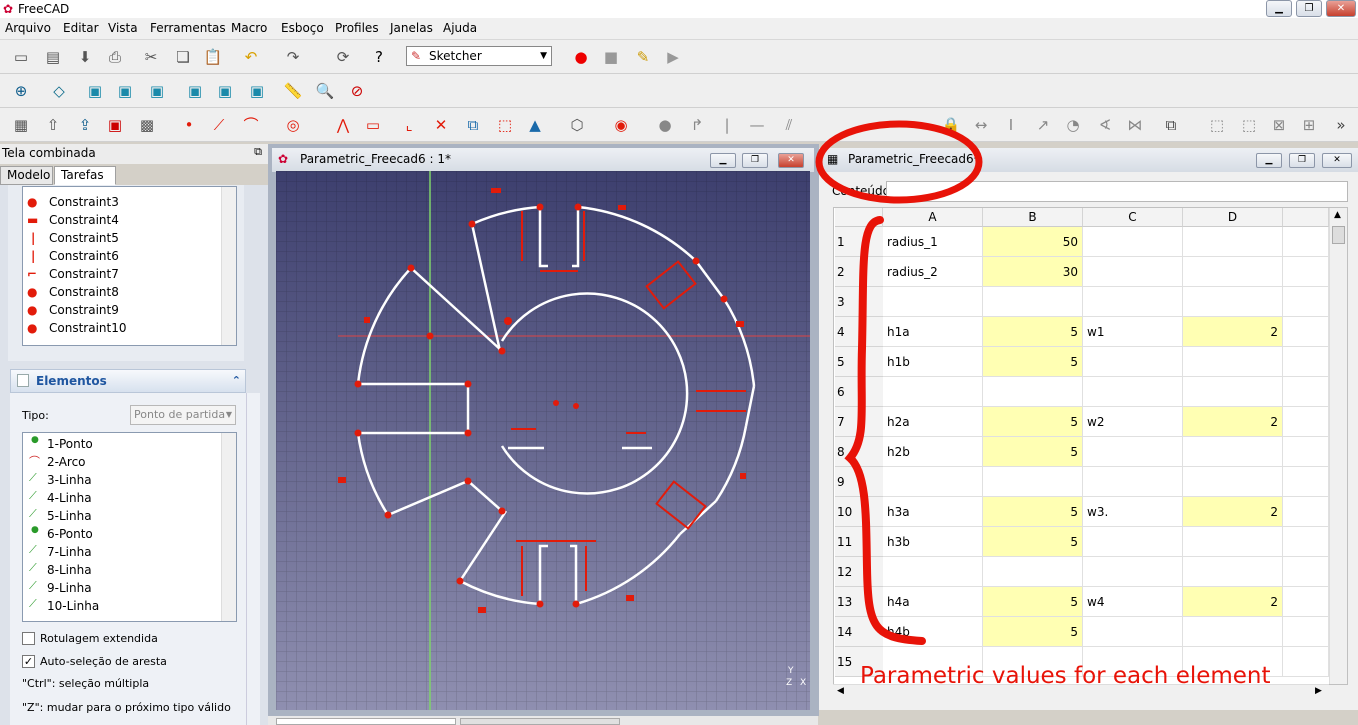 This screenshot has width=1358, height=725. Describe the element at coordinates (251, 125) in the screenshot. I see `arc-icon: ⌒` at that location.